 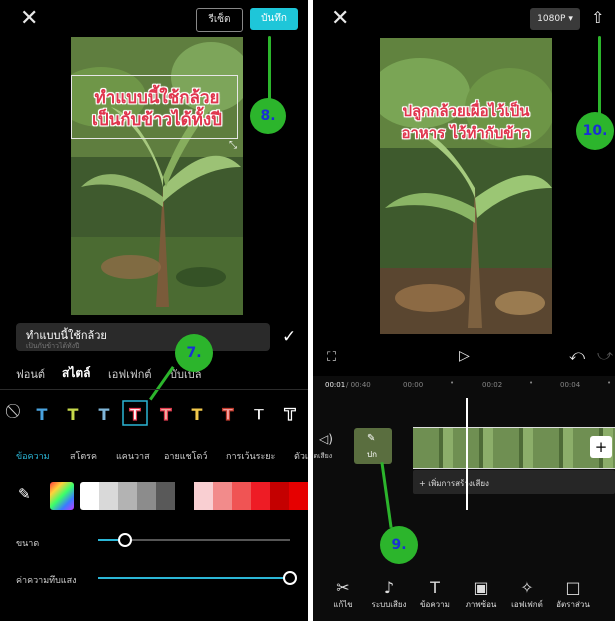 I want to click on overlay-tool-icon: ▣, so click(x=481, y=587).